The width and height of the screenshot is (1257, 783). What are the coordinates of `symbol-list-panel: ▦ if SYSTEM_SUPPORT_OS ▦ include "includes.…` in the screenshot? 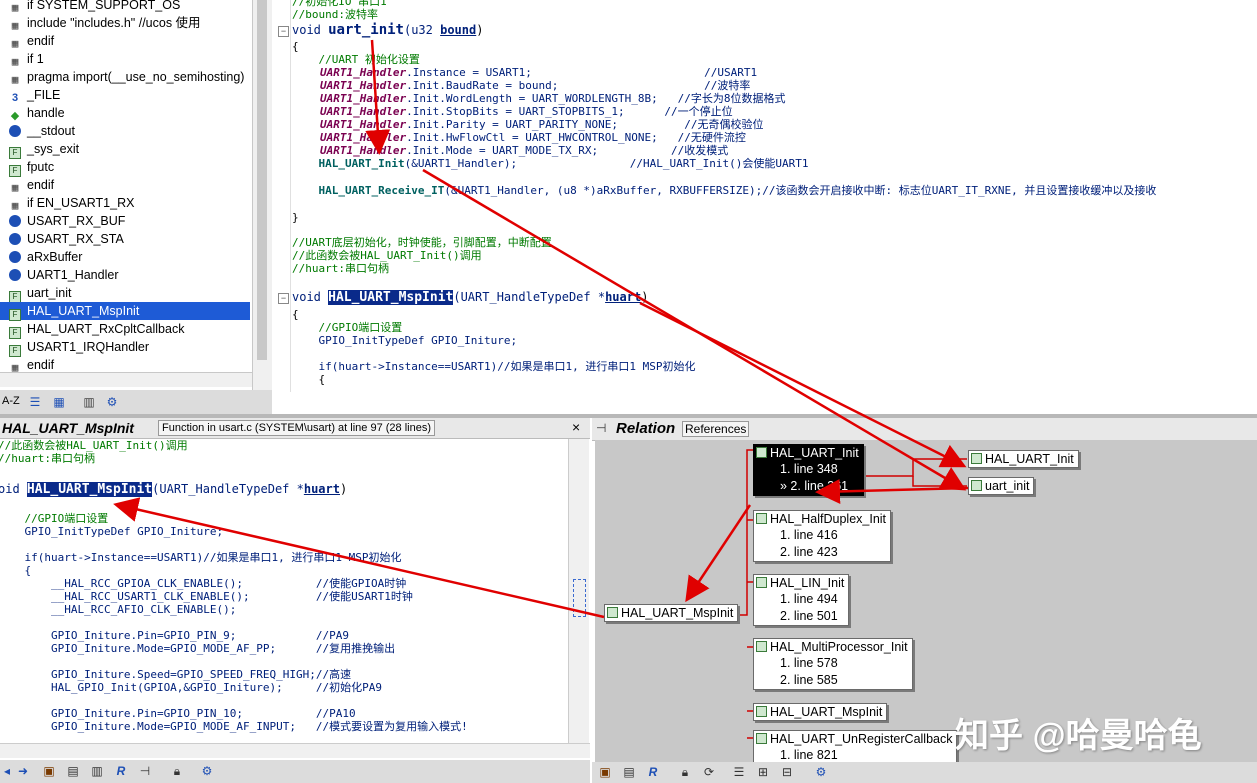 It's located at (126, 186).